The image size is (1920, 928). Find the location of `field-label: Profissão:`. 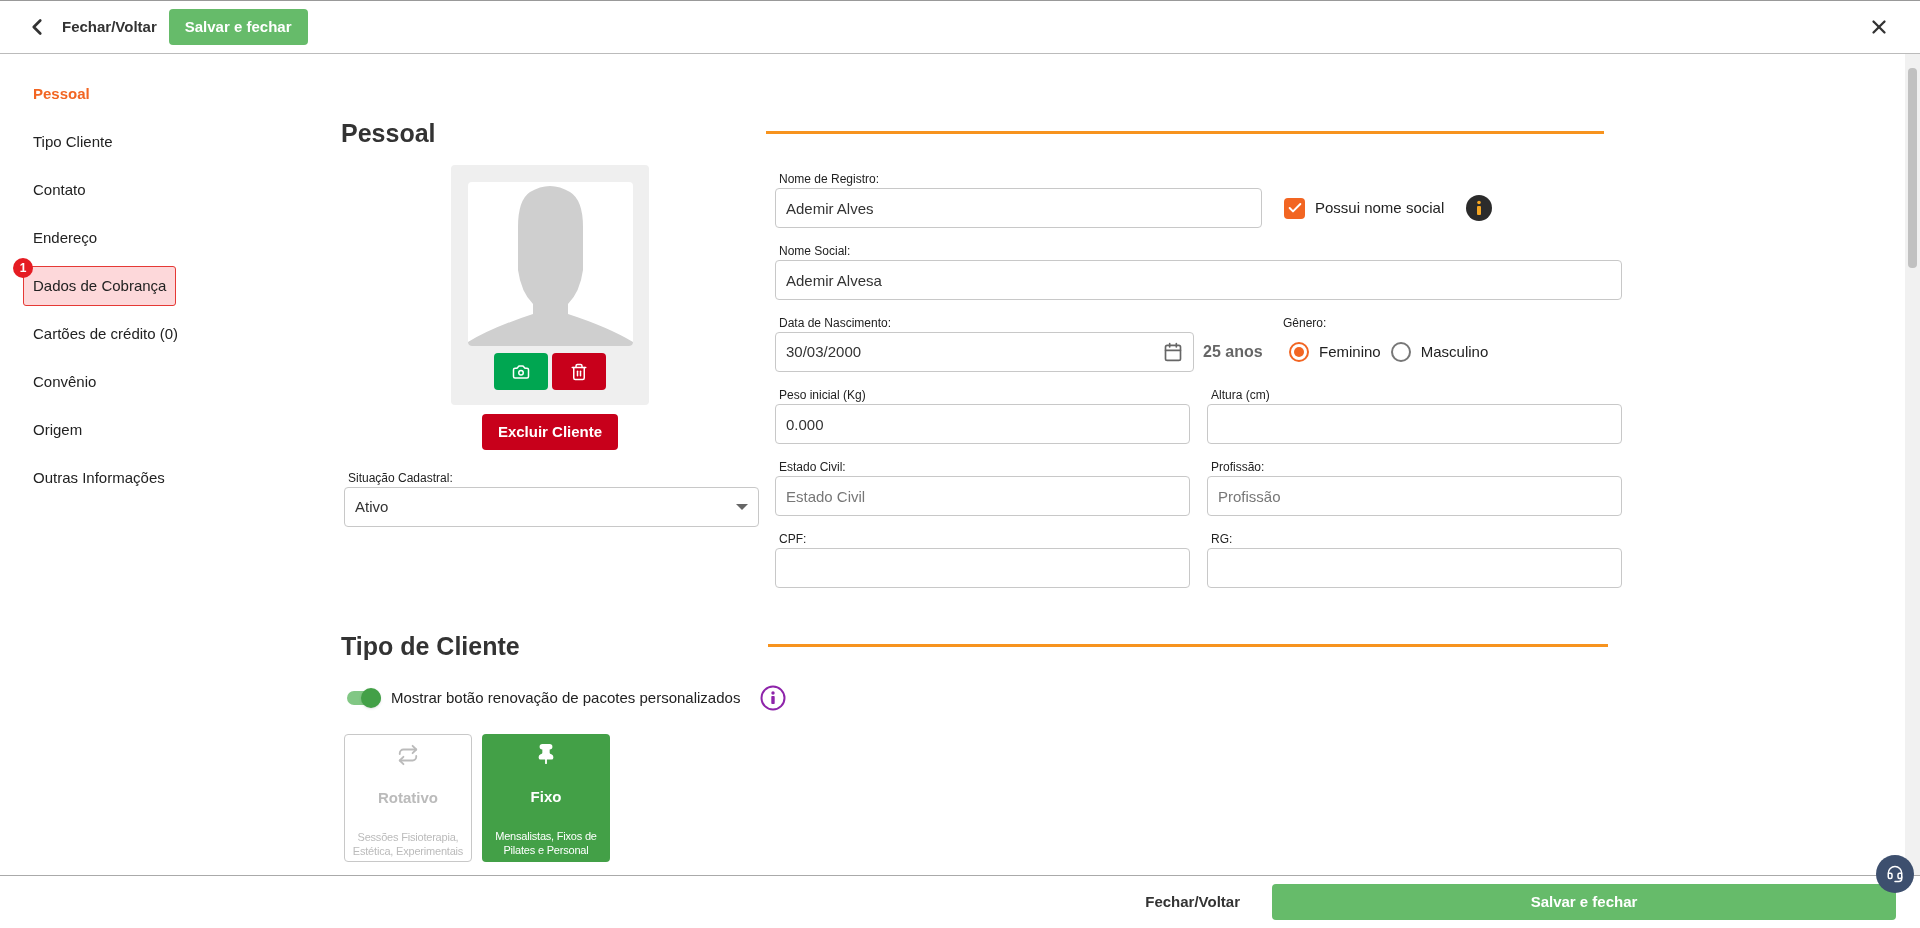

field-label: Profissão: is located at coordinates (1238, 467).